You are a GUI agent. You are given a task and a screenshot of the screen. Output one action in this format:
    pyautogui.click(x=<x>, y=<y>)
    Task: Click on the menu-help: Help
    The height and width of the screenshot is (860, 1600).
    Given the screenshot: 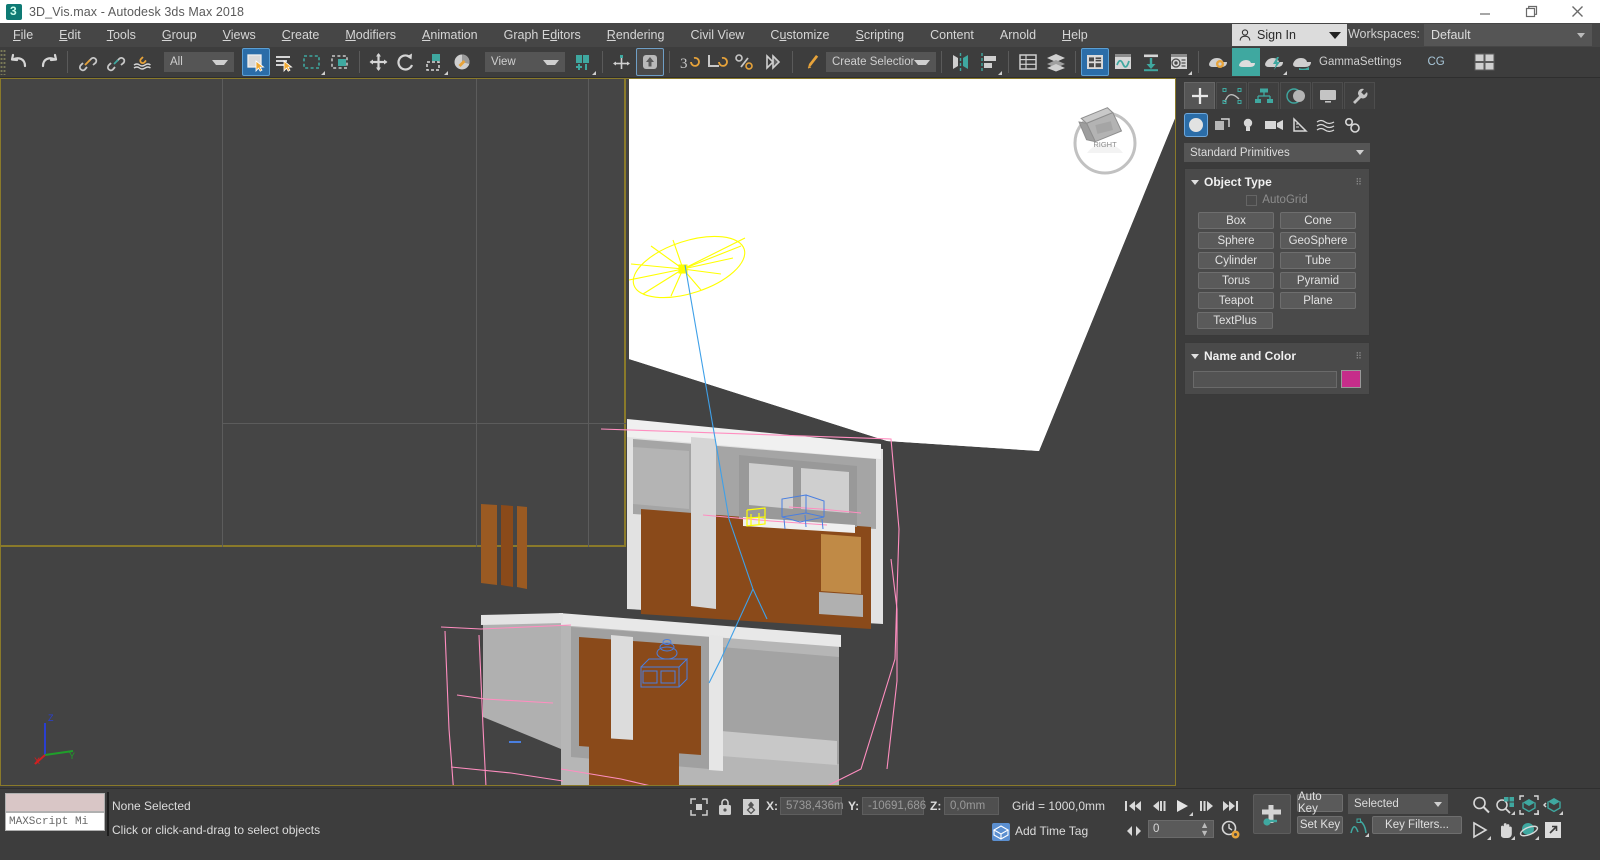 What is the action you would take?
    pyautogui.click(x=1075, y=35)
    